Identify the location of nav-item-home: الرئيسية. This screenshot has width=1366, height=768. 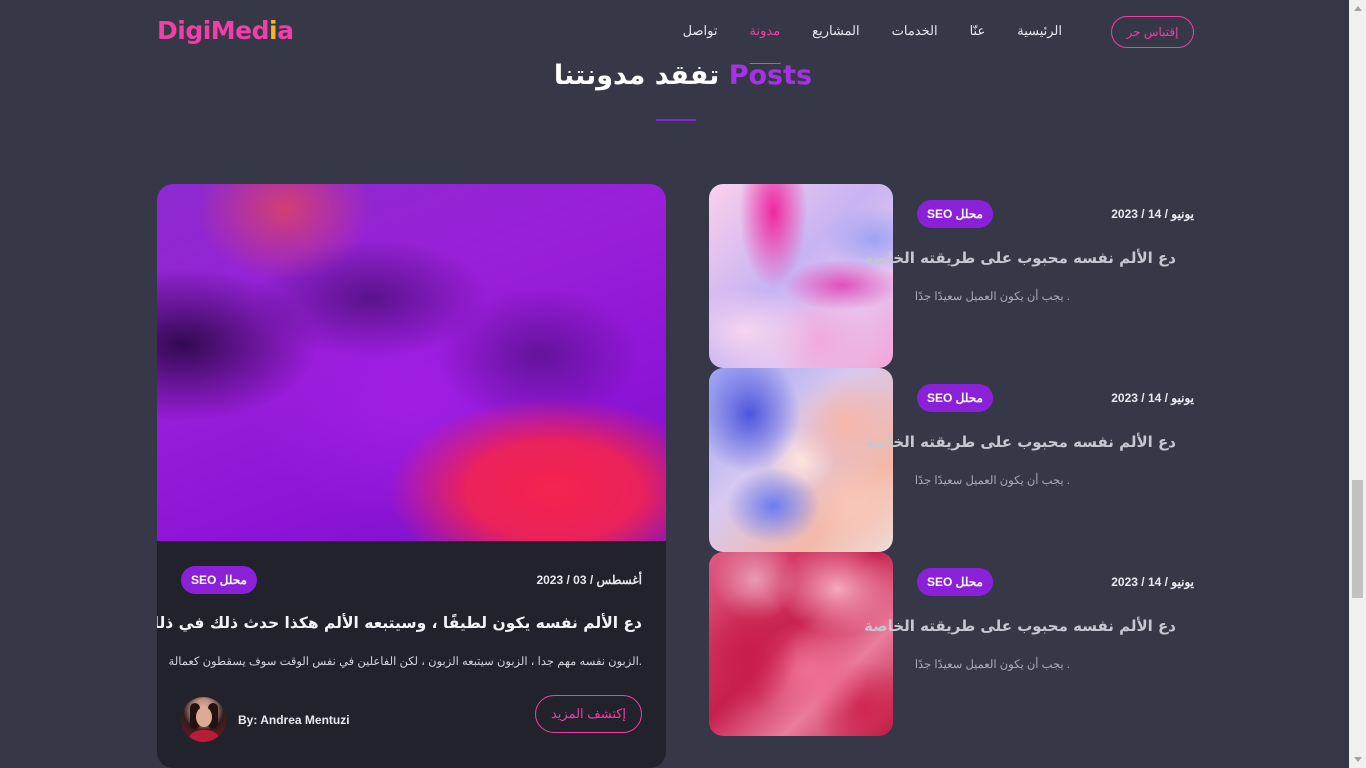
(1039, 32).